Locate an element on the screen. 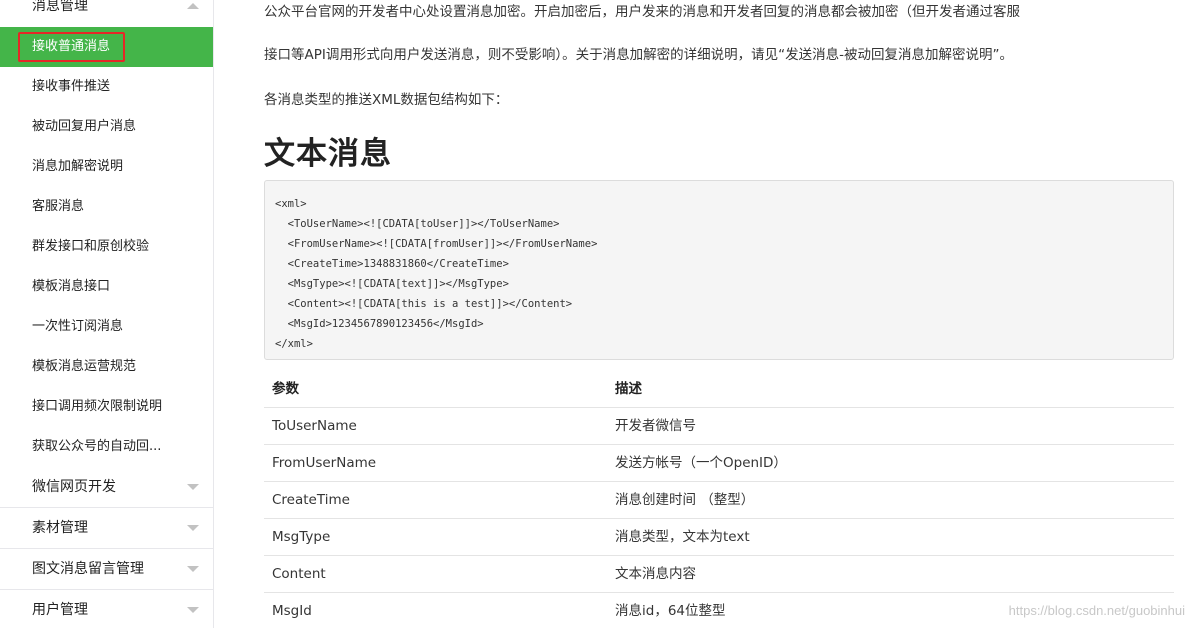  table-row: FromUserName 发送方帐号（一个OpenID） is located at coordinates (719, 463).